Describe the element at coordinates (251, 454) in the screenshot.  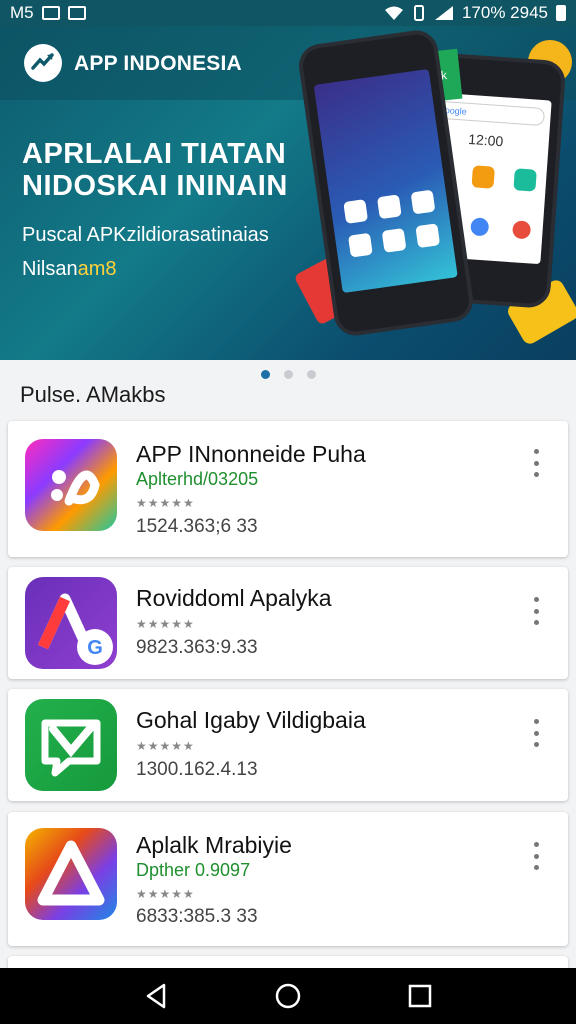
I see `app-name: APP INnonneide Puha` at that location.